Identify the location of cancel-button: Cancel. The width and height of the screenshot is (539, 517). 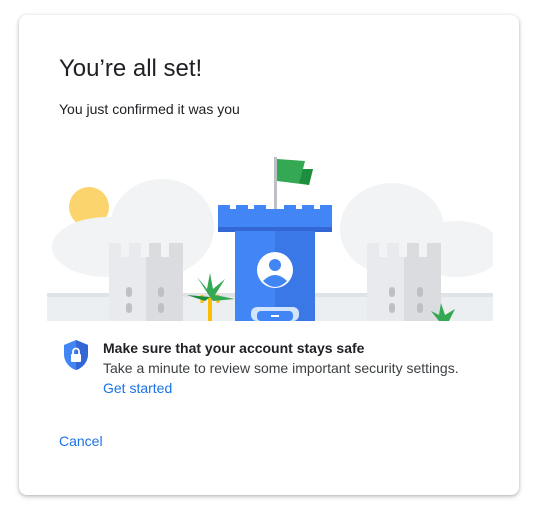
(81, 441).